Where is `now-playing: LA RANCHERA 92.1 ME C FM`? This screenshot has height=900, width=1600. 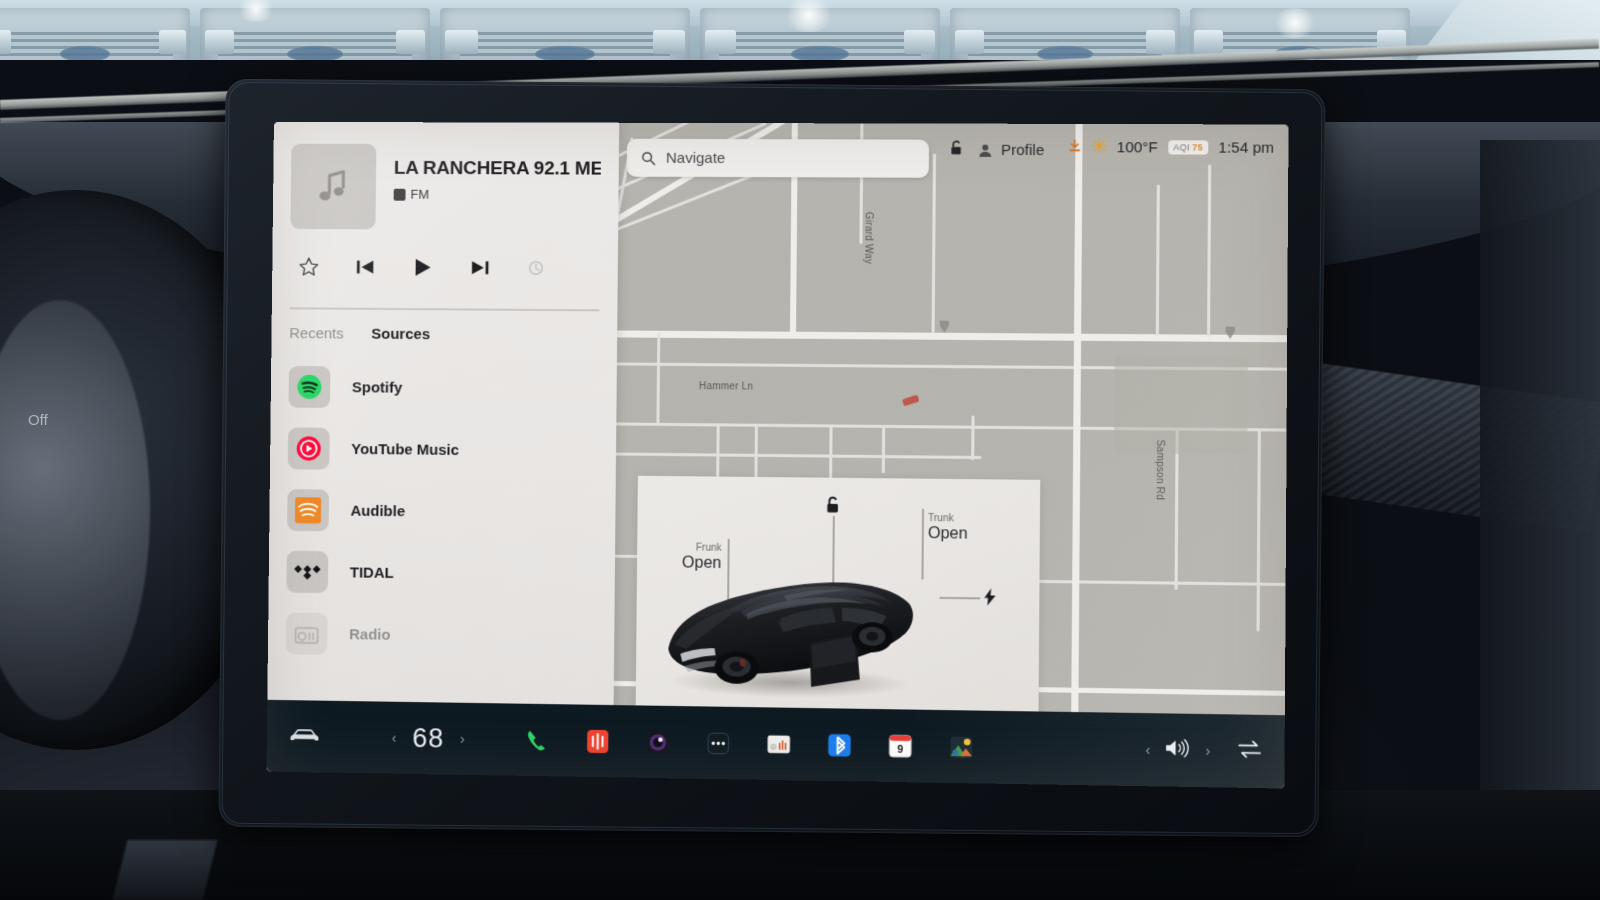
now-playing: LA RANCHERA 92.1 ME C FM is located at coordinates (446, 176).